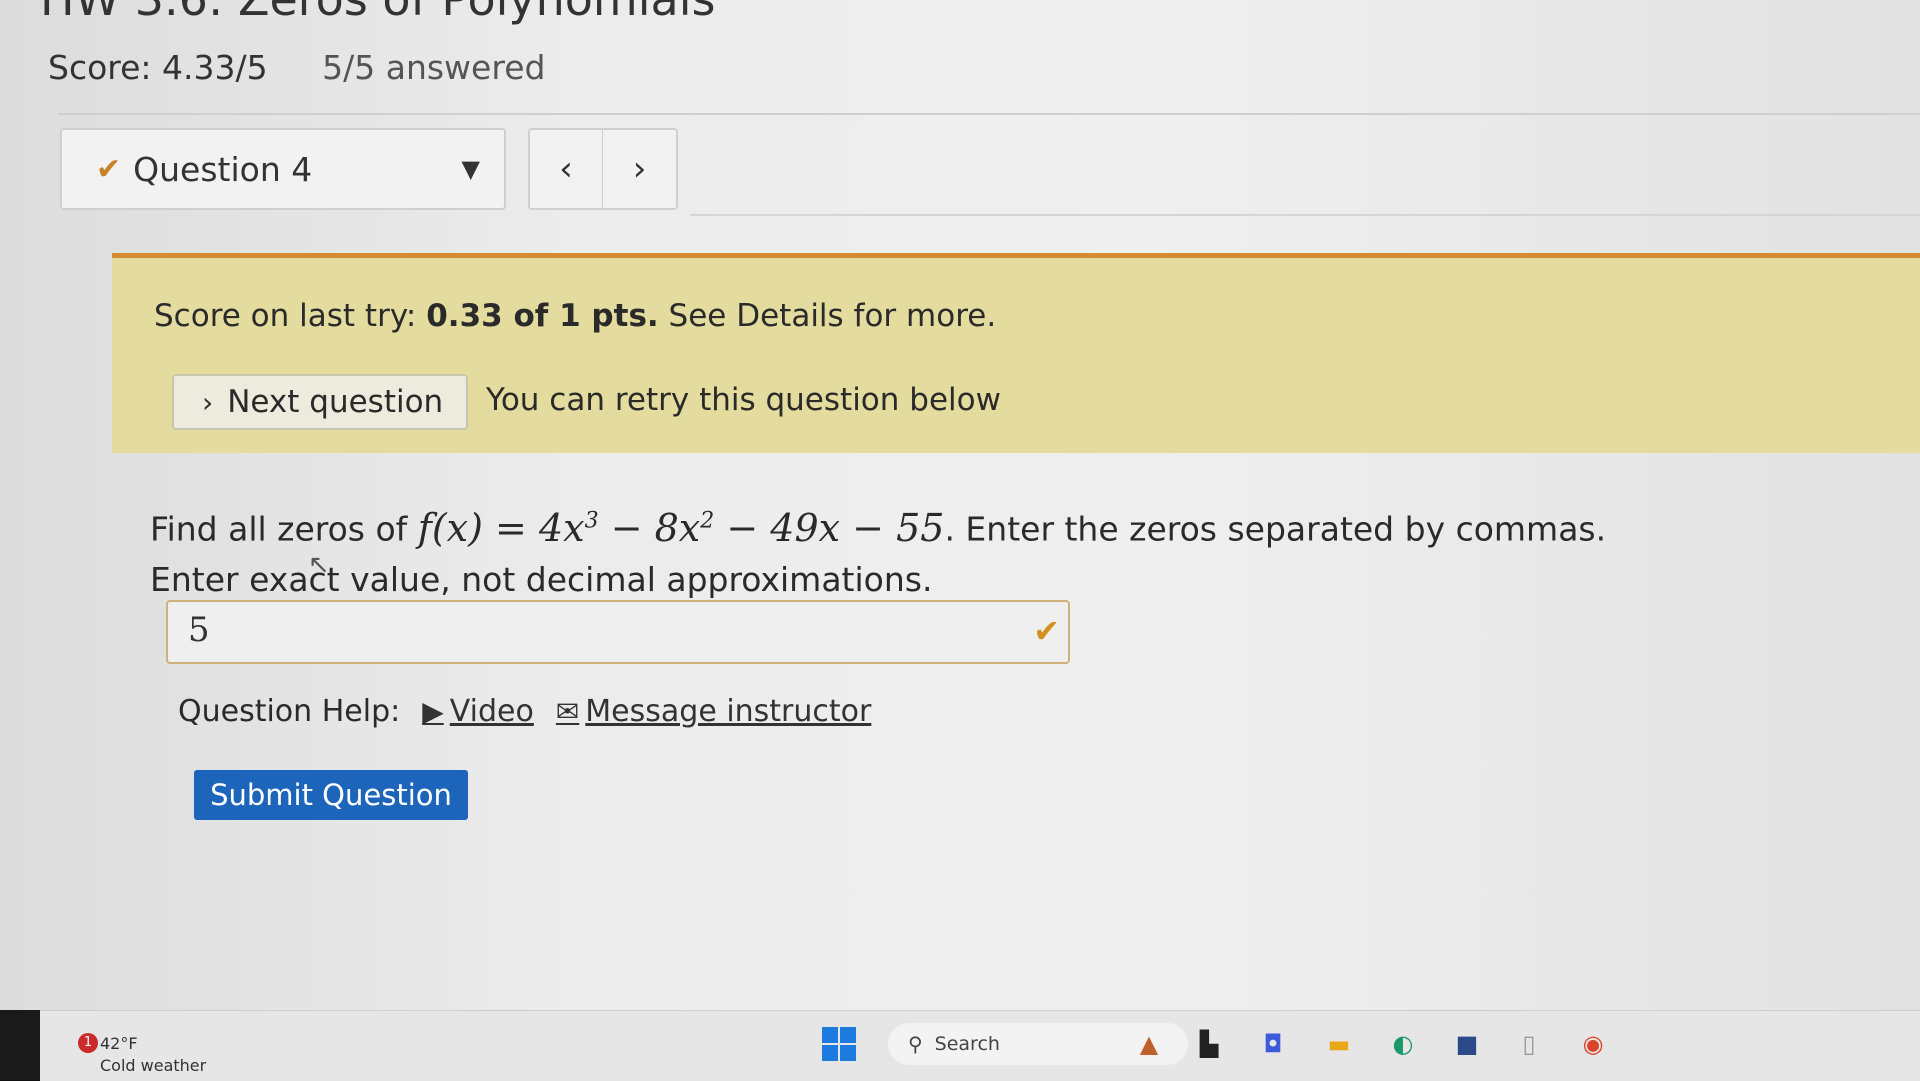 This screenshot has width=1920, height=1081. What do you see at coordinates (199, 630) in the screenshot?
I see `answer-value: 5` at bounding box center [199, 630].